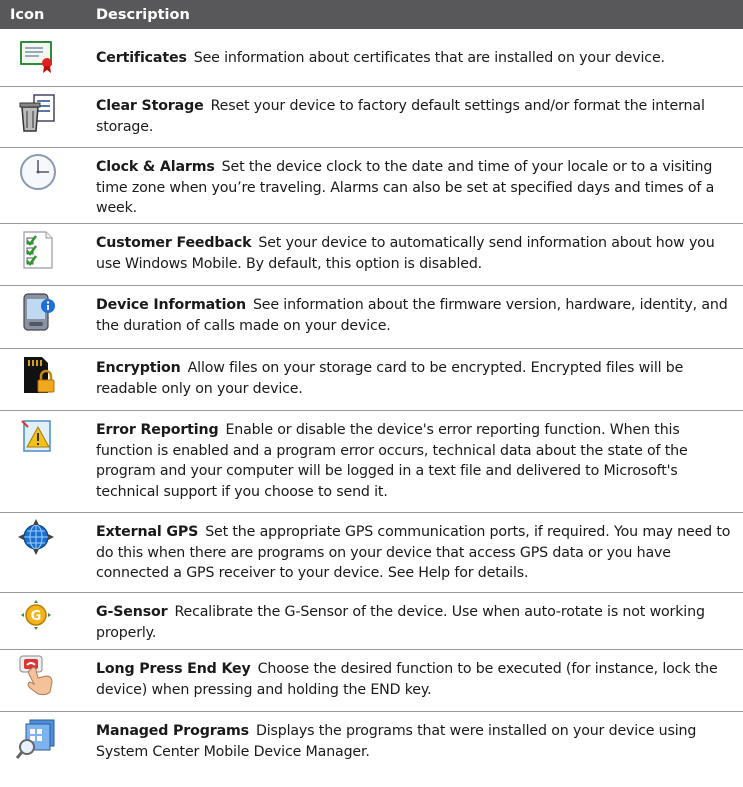 This screenshot has width=743, height=787. Describe the element at coordinates (36, 675) in the screenshot. I see `long-press-end-key-icon` at that location.